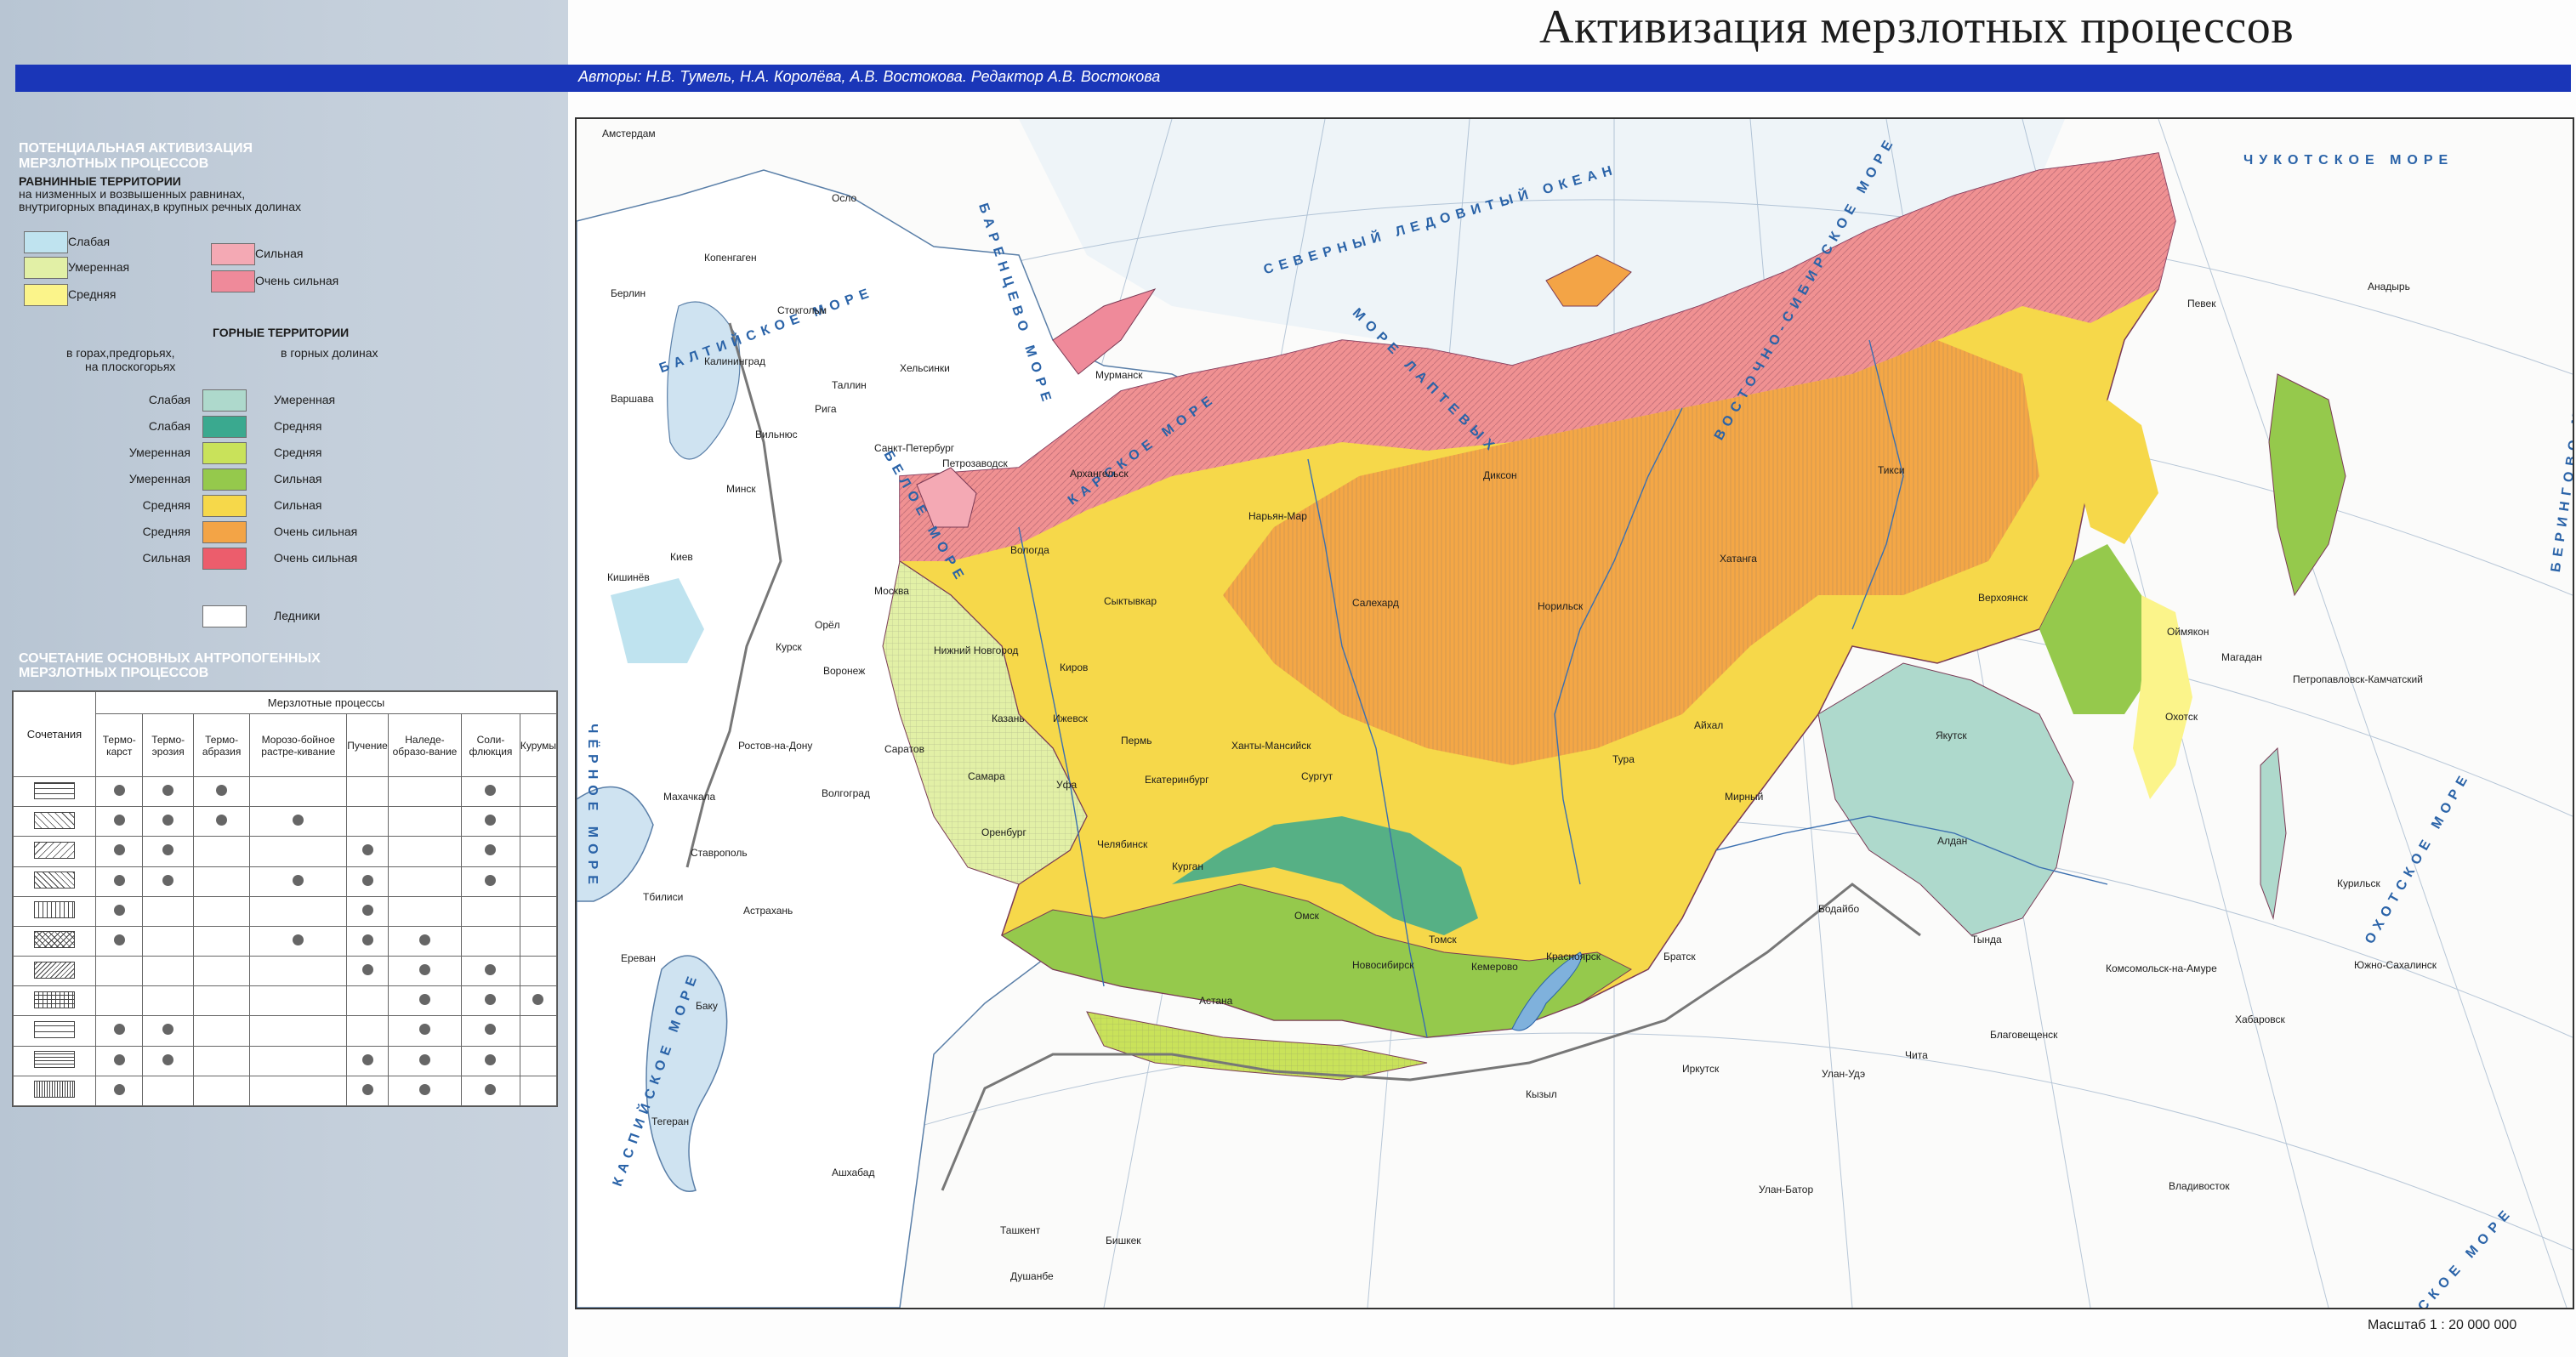 The height and width of the screenshot is (1357, 2576). I want to click on city-label: Тегеран, so click(670, 1121).